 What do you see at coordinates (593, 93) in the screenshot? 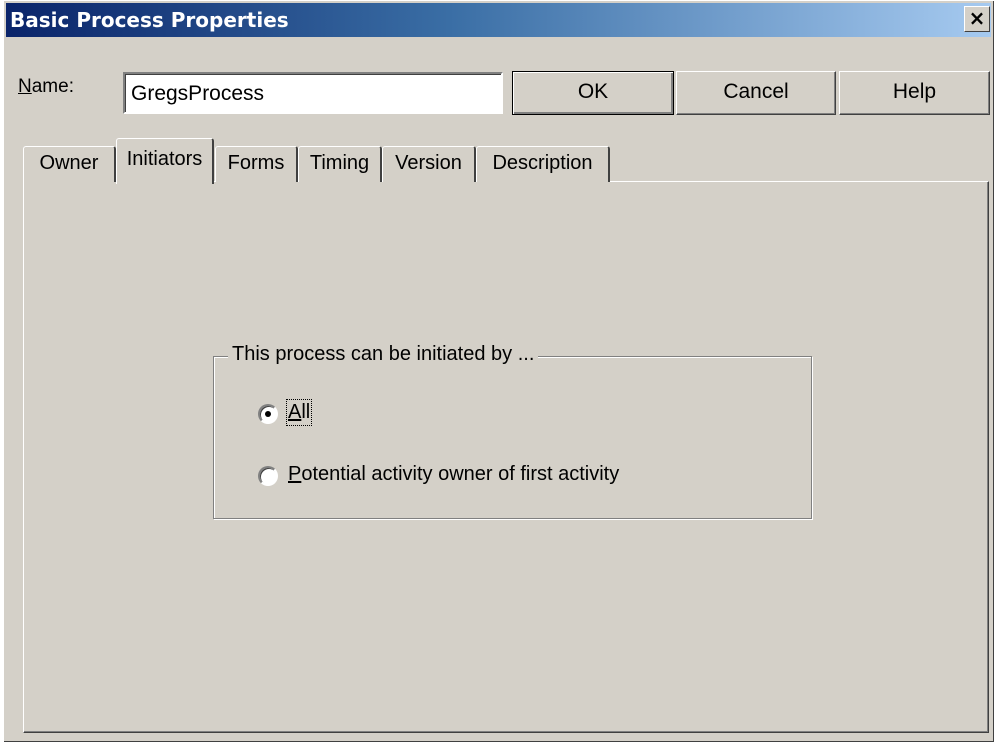
I see `ok-button: OK` at bounding box center [593, 93].